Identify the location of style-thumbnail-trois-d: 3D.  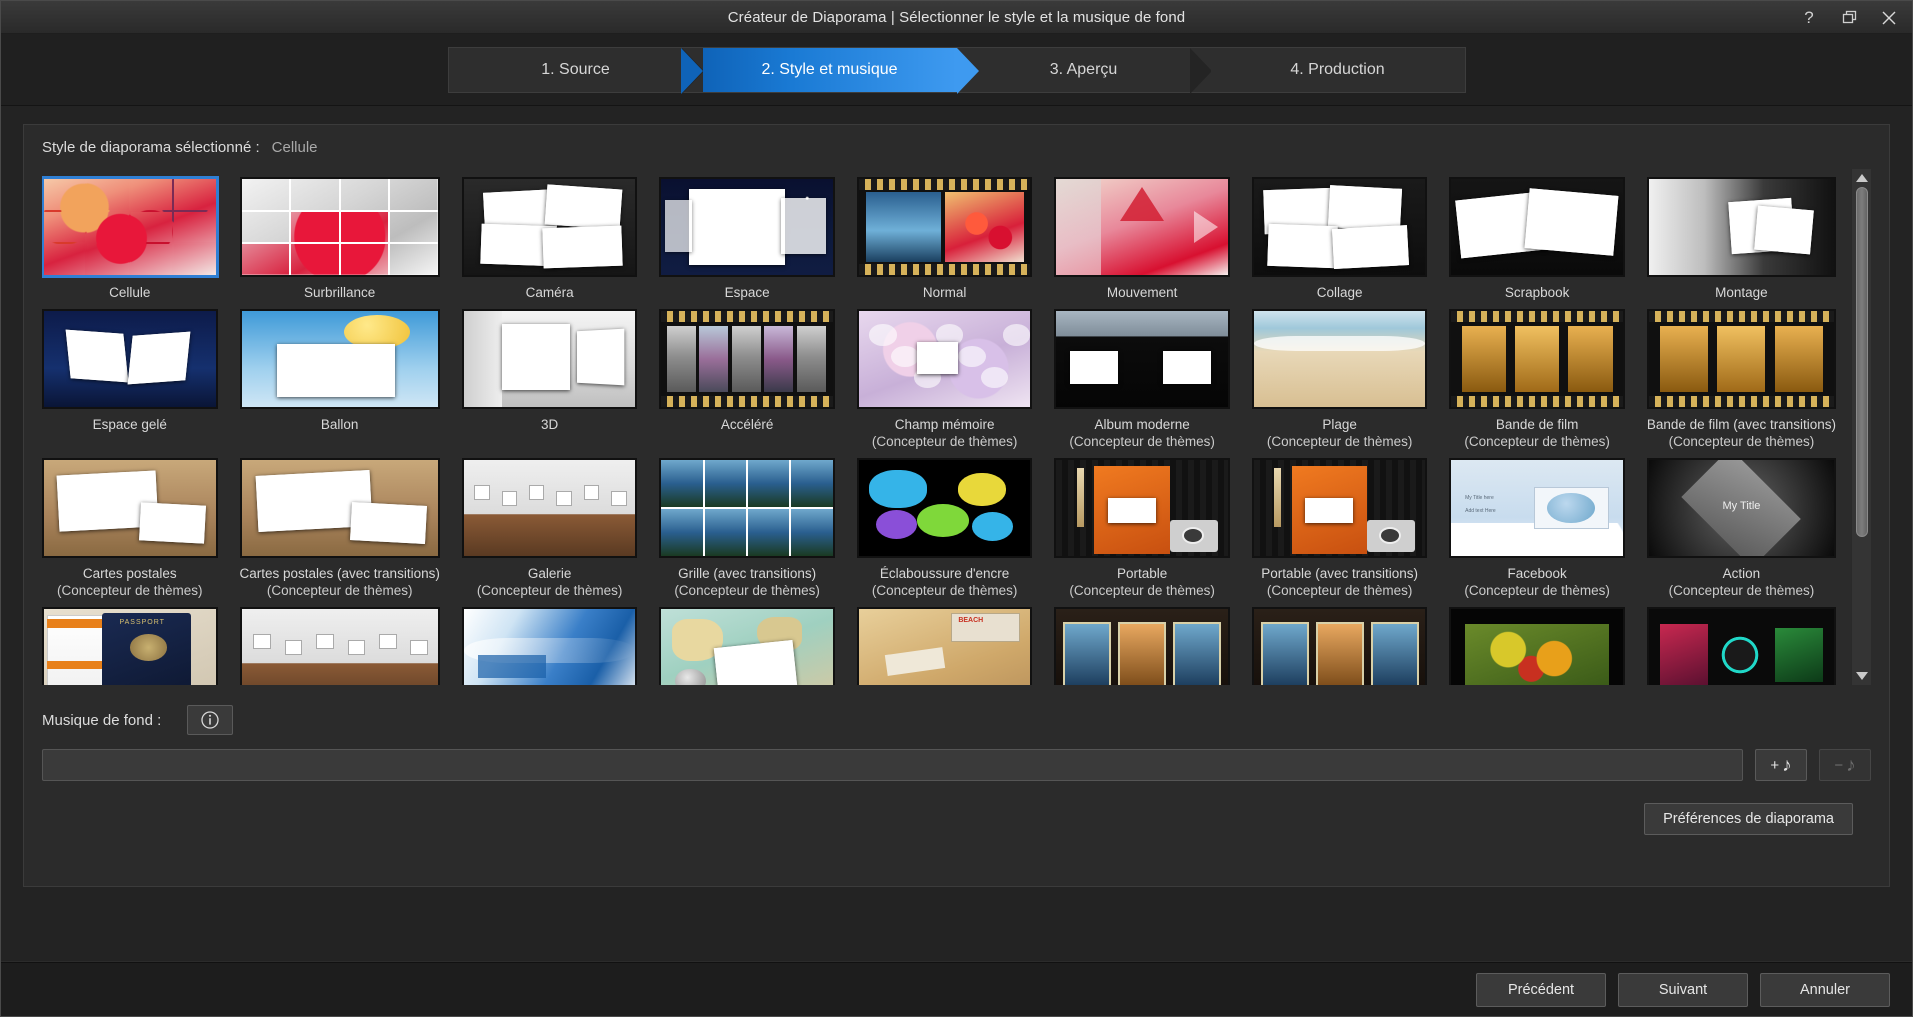
(549, 375).